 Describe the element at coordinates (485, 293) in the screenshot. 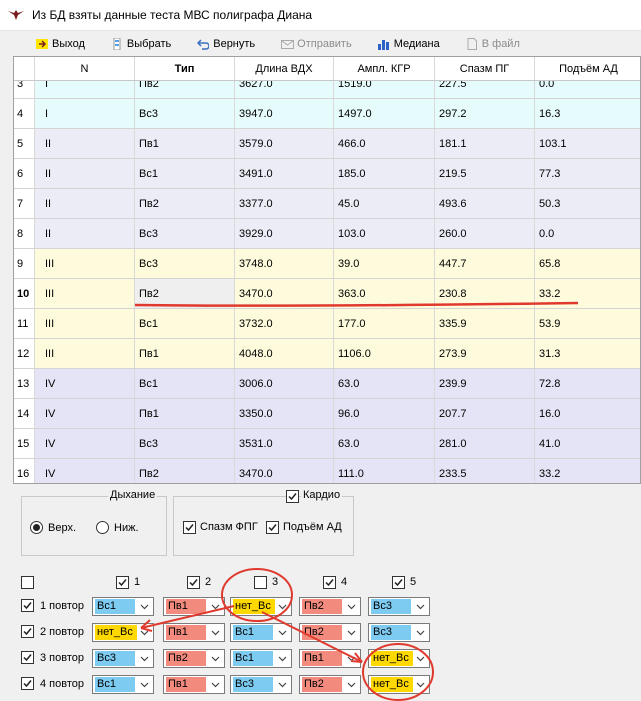

I see `cell-pg: 230.8` at that location.